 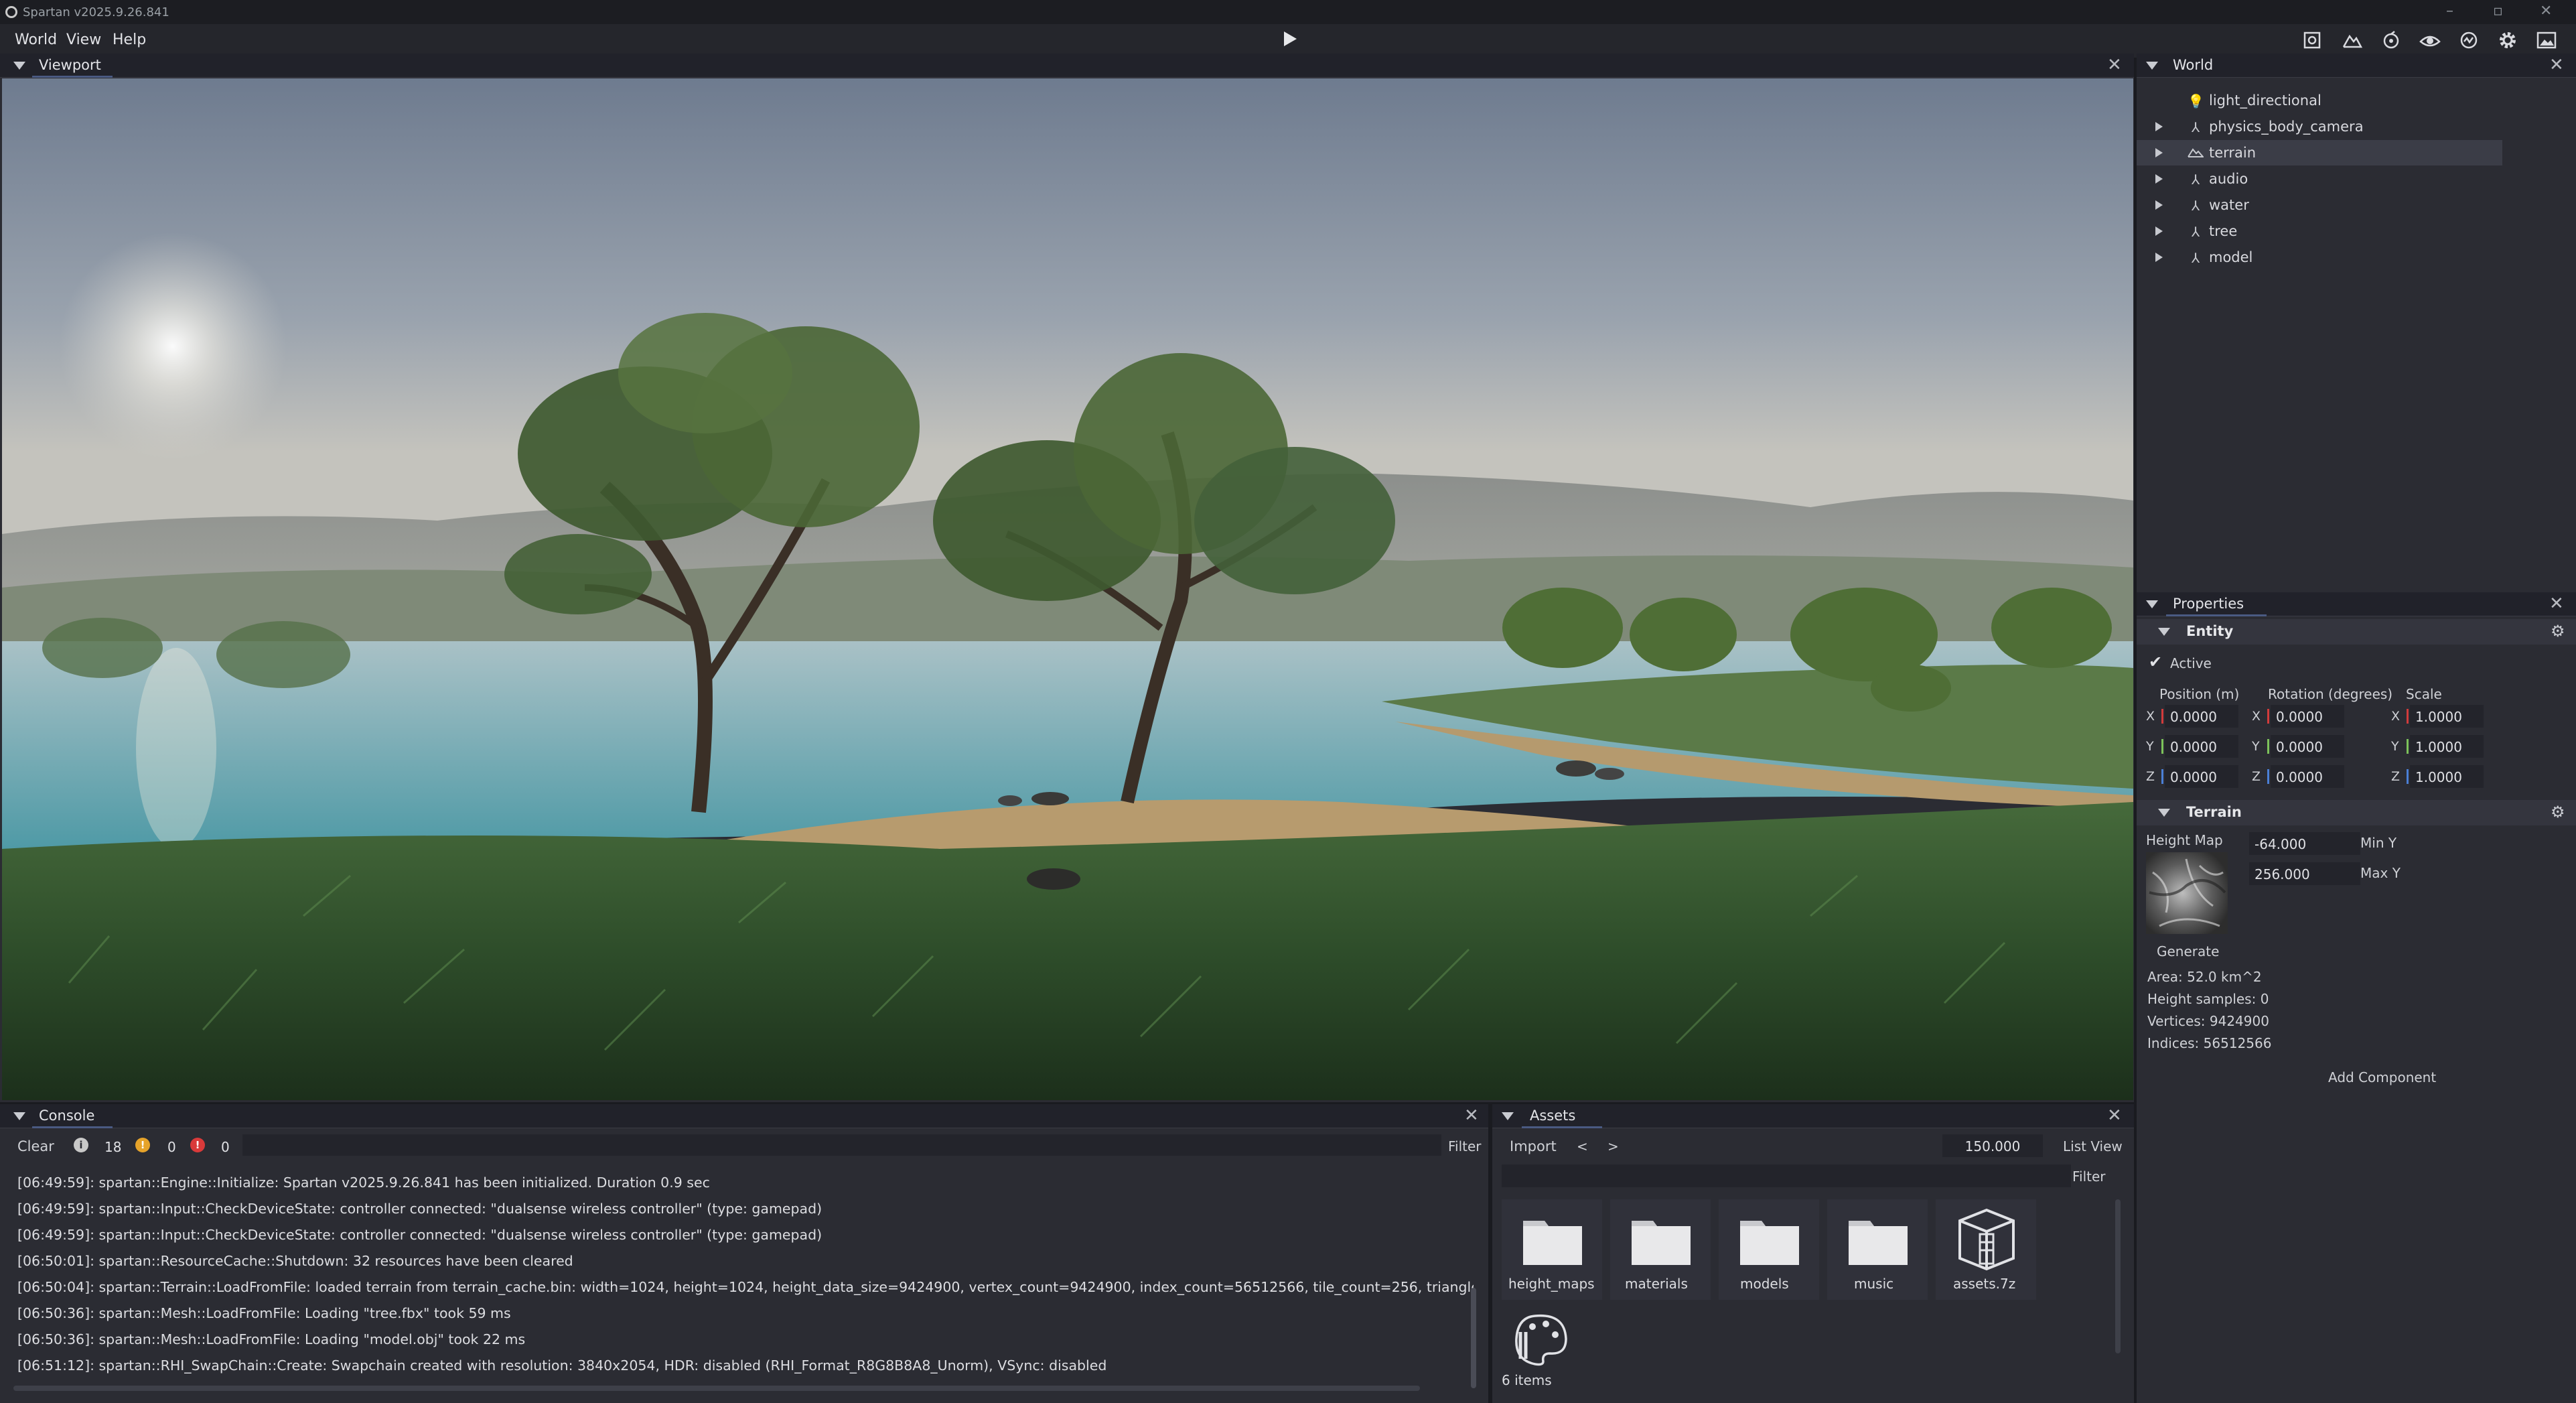 I want to click on console-title: Console, so click(x=67, y=1116).